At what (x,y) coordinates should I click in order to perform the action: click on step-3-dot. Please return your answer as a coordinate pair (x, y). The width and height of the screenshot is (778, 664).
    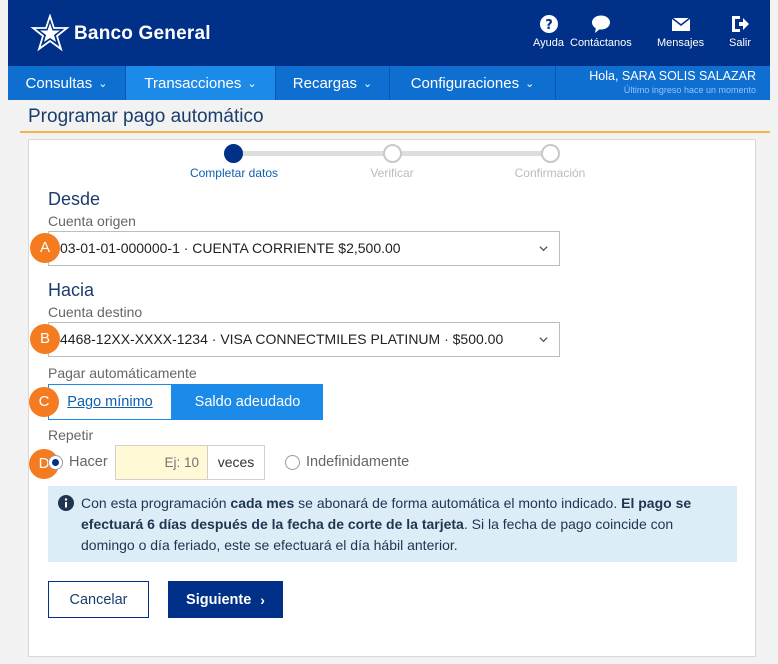
    Looking at the image, I should click on (550, 153).